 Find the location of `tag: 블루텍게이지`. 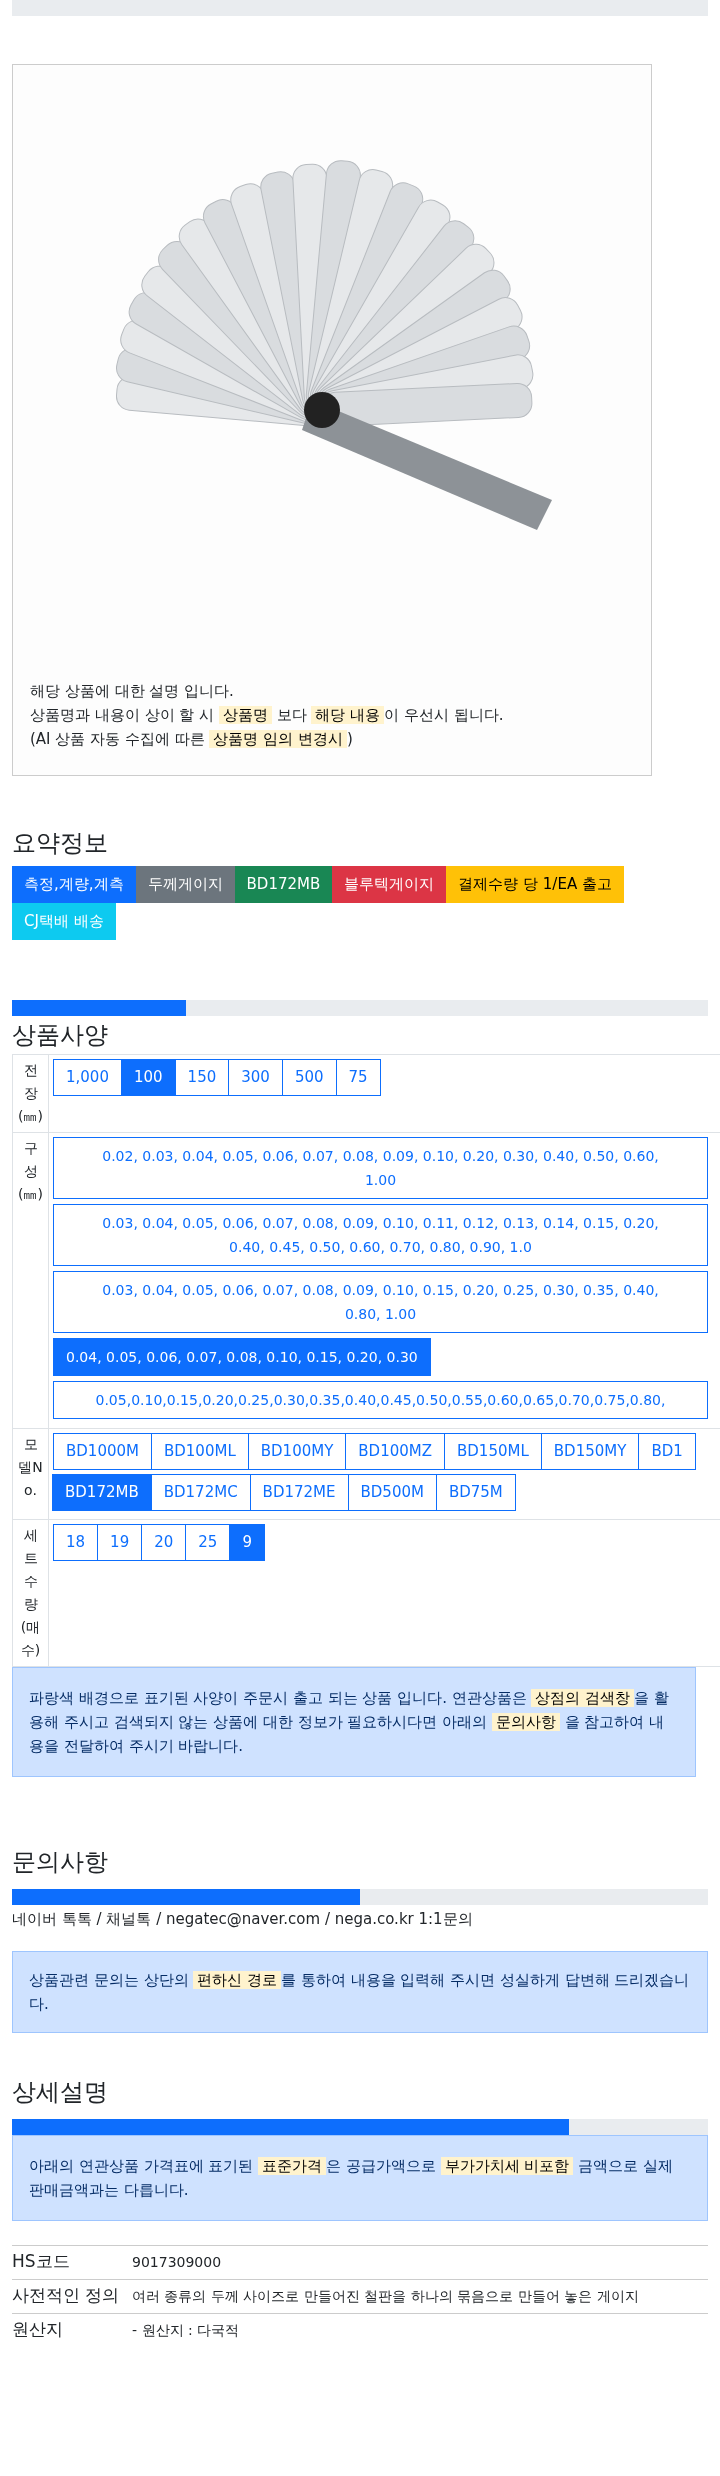

tag: 블루텍게이지 is located at coordinates (389, 884).